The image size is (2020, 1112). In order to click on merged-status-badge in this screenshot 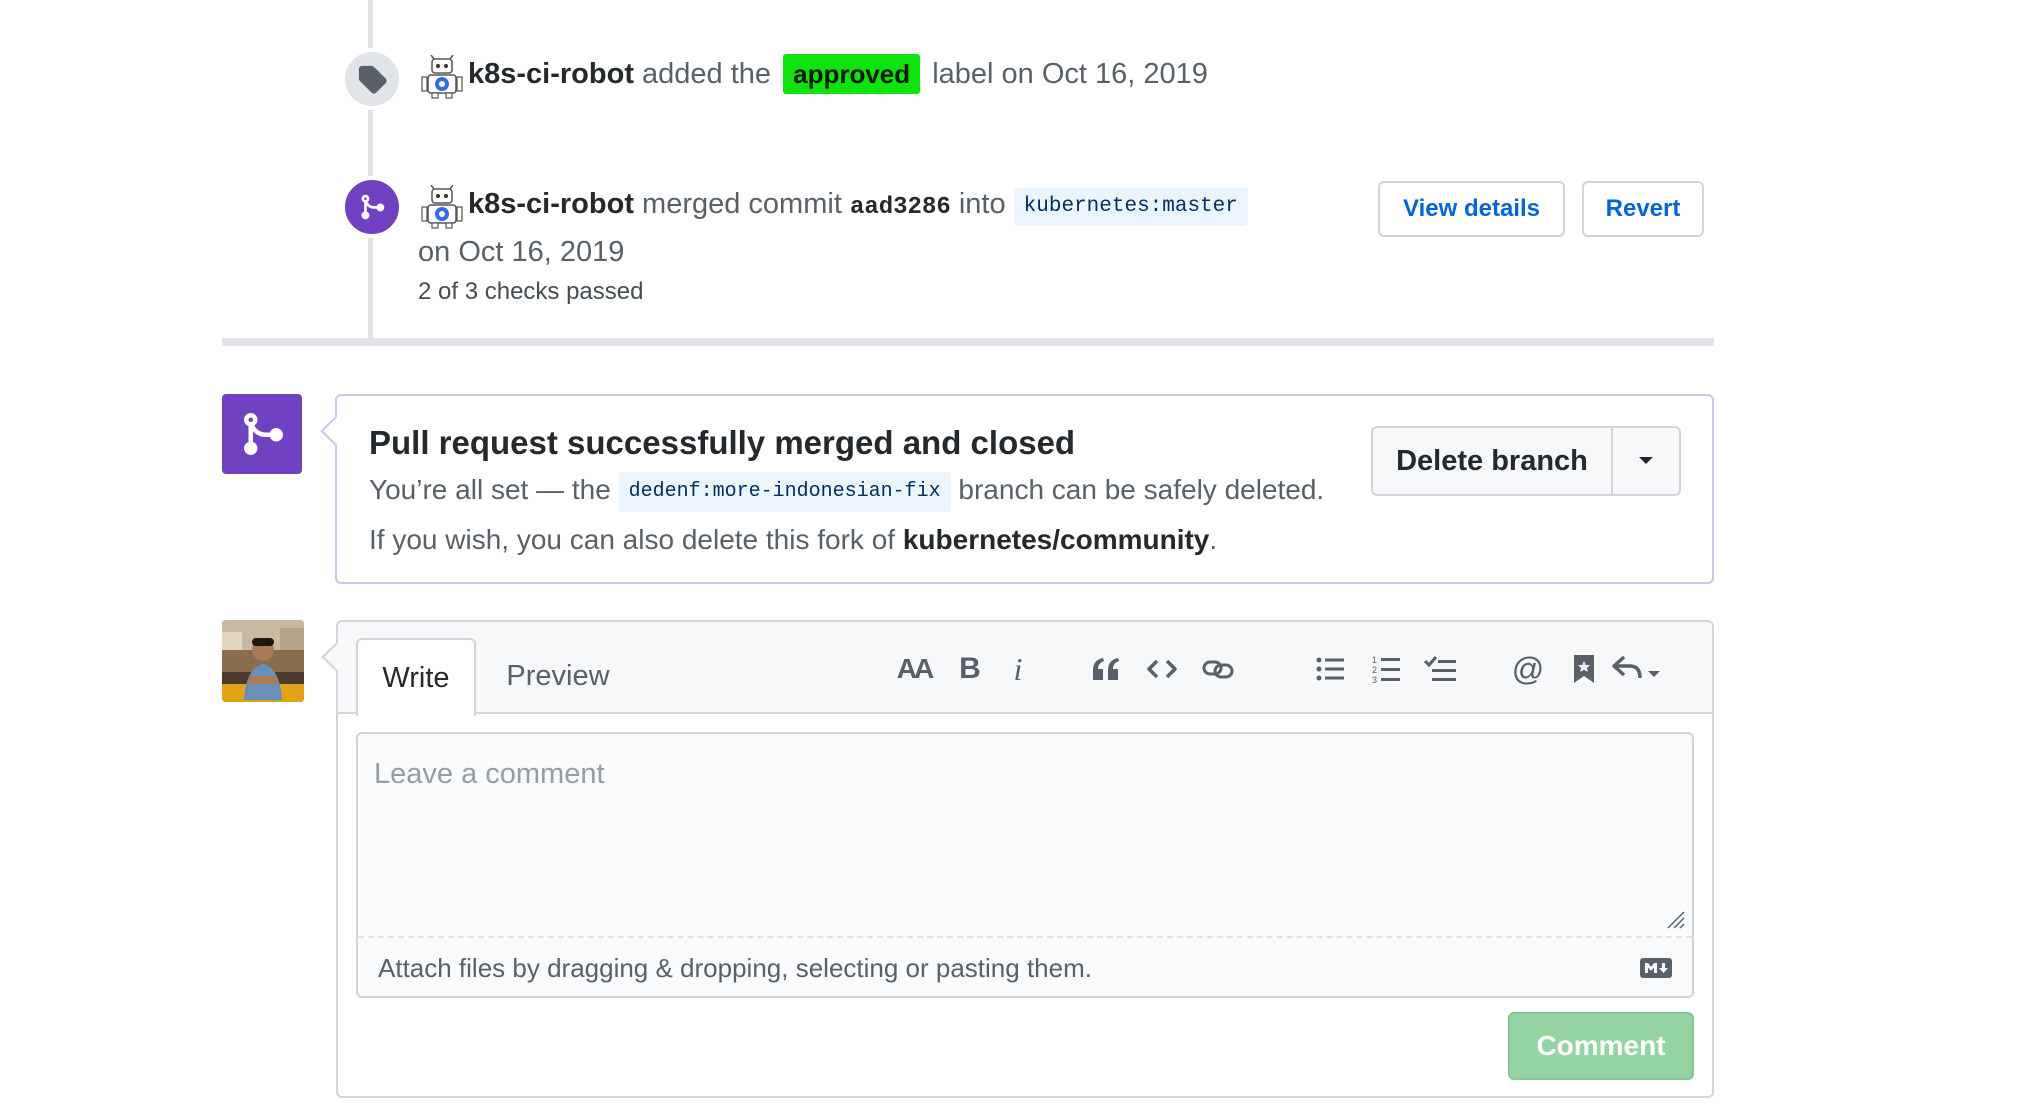, I will do `click(262, 434)`.